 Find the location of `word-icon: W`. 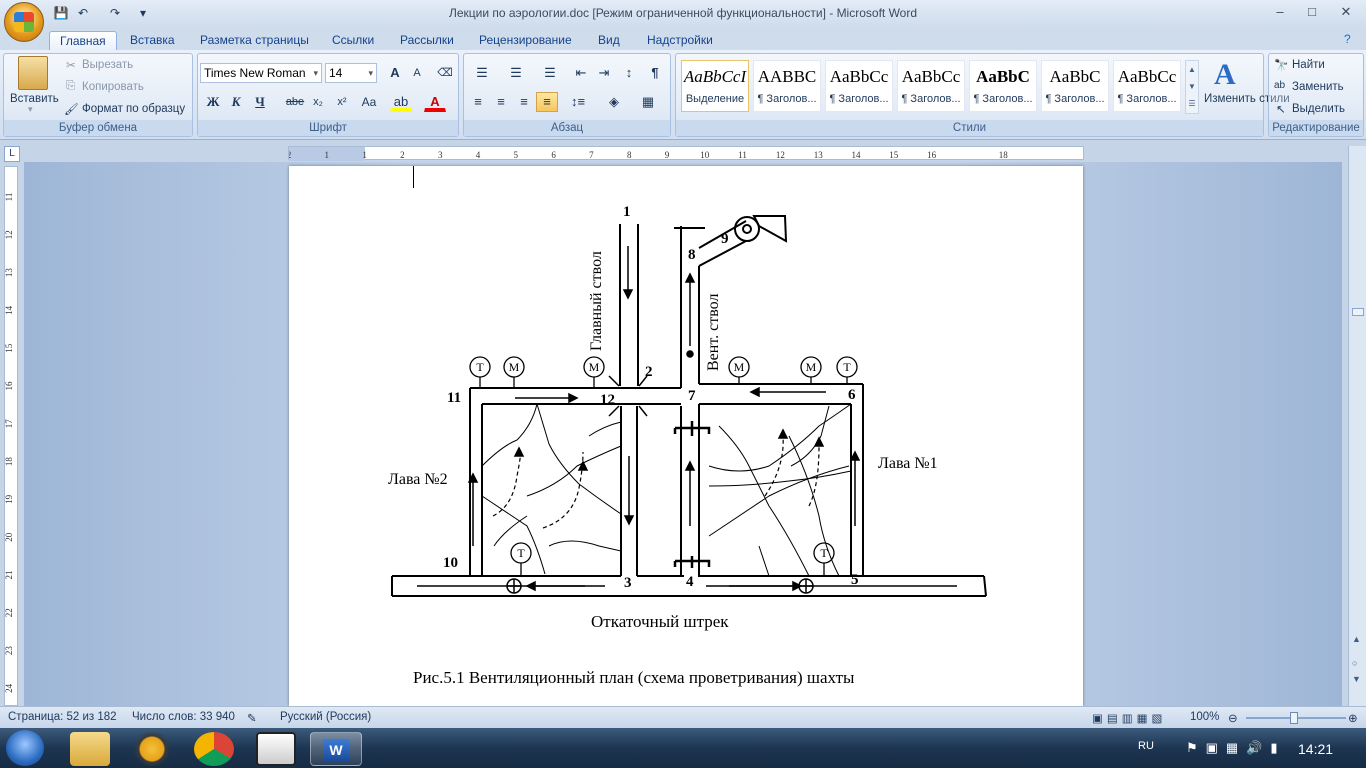

word-icon: W is located at coordinates (336, 750).